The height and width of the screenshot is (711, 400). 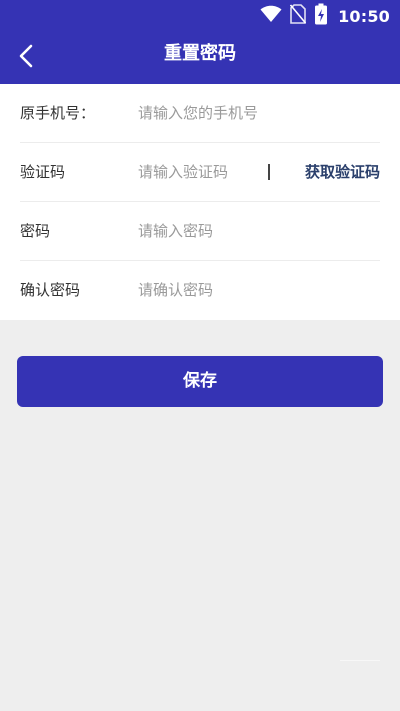 I want to click on status-icons: 10:50, so click(x=325, y=16).